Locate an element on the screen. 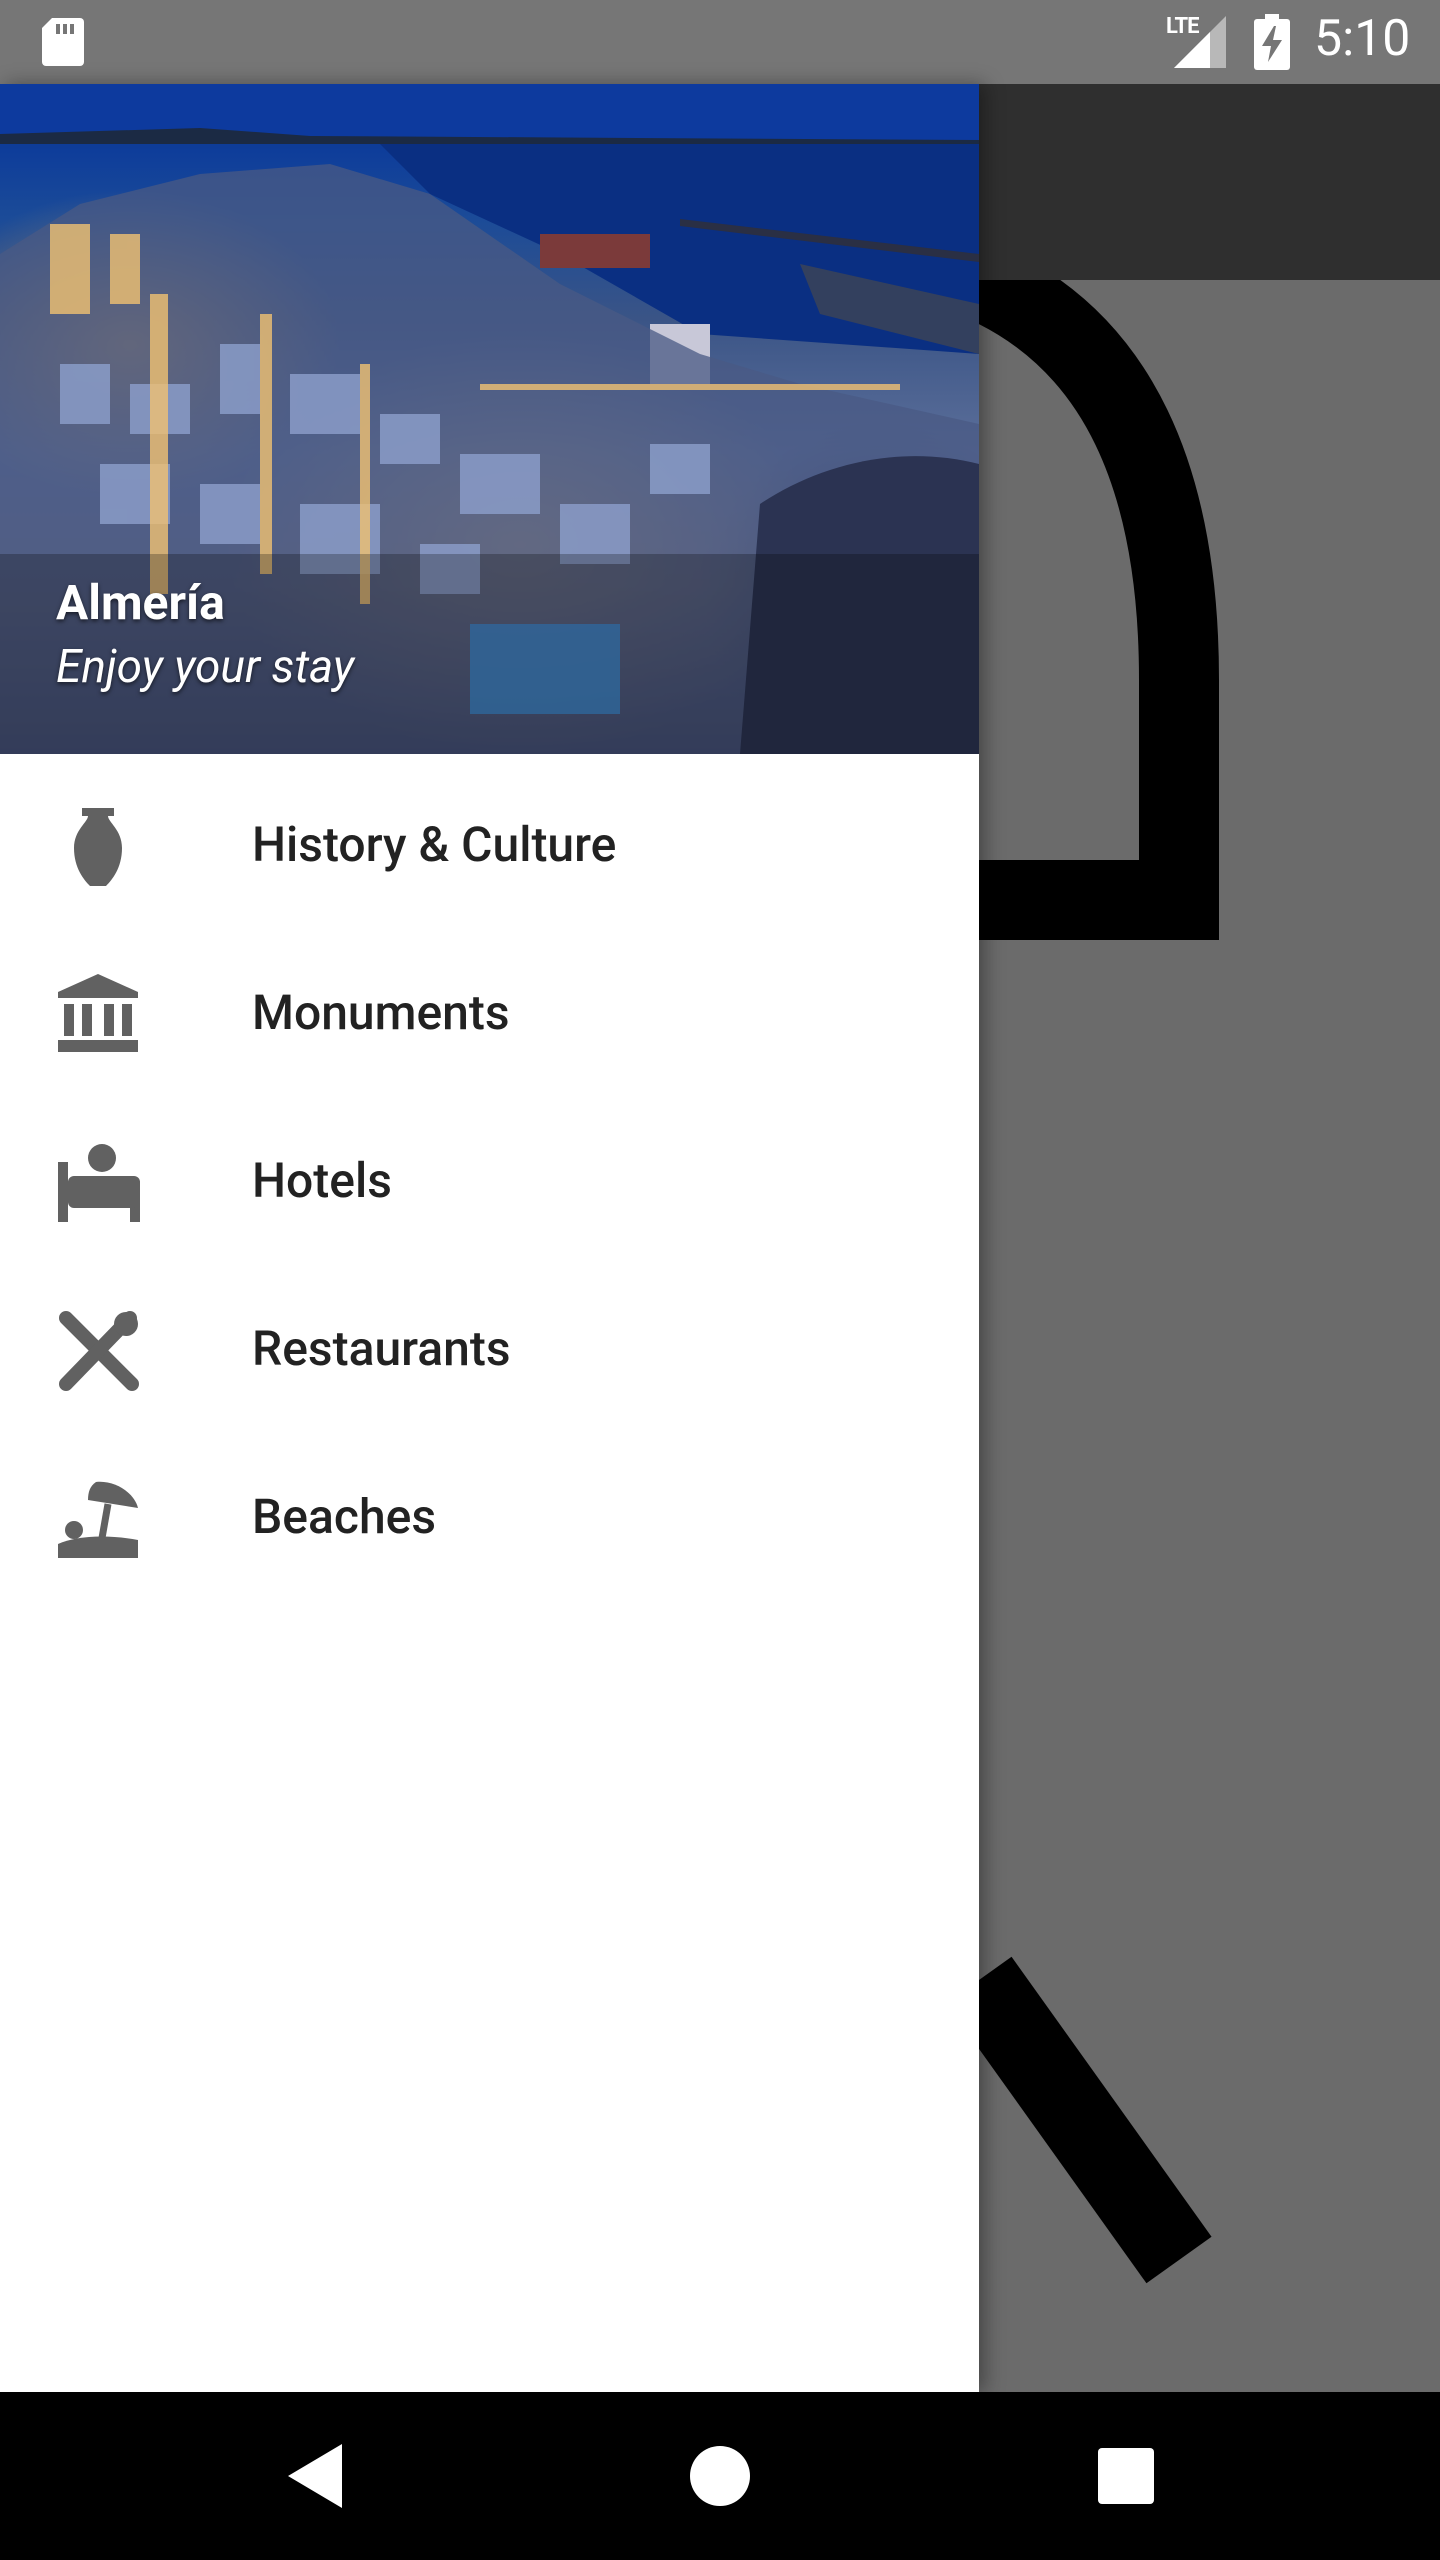  vase-icon is located at coordinates (98, 847).